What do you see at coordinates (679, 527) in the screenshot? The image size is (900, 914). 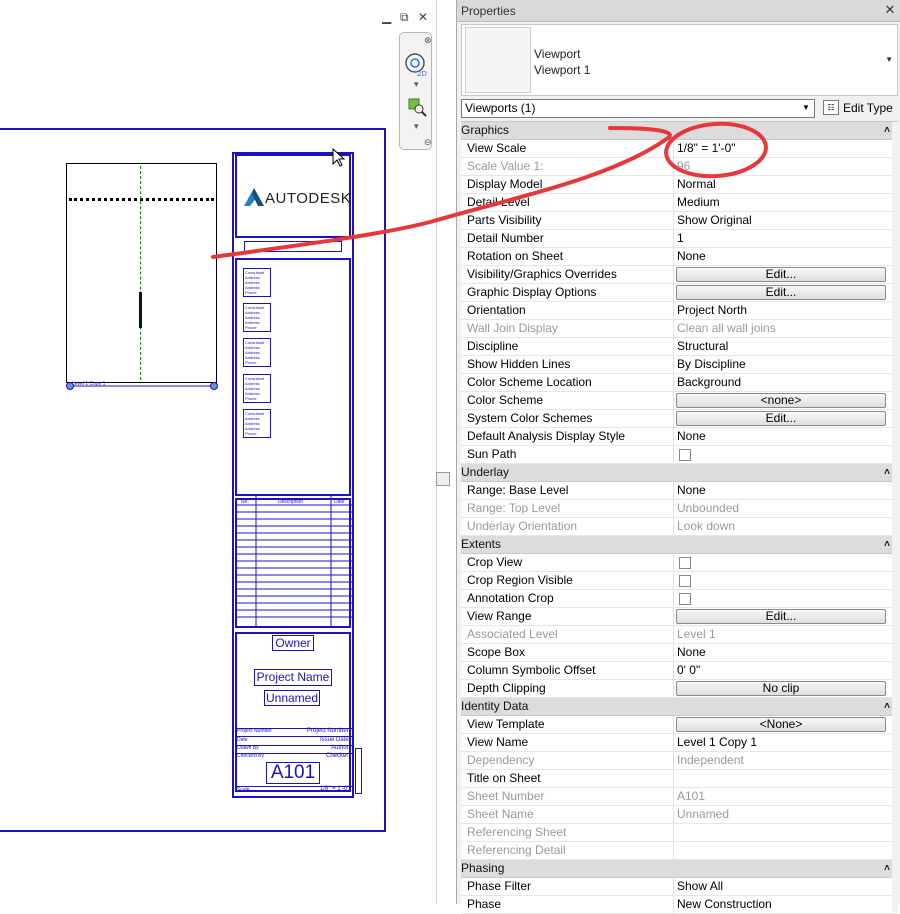 I see `property-row-underlay-orient: Underlay Orientation Look down` at bounding box center [679, 527].